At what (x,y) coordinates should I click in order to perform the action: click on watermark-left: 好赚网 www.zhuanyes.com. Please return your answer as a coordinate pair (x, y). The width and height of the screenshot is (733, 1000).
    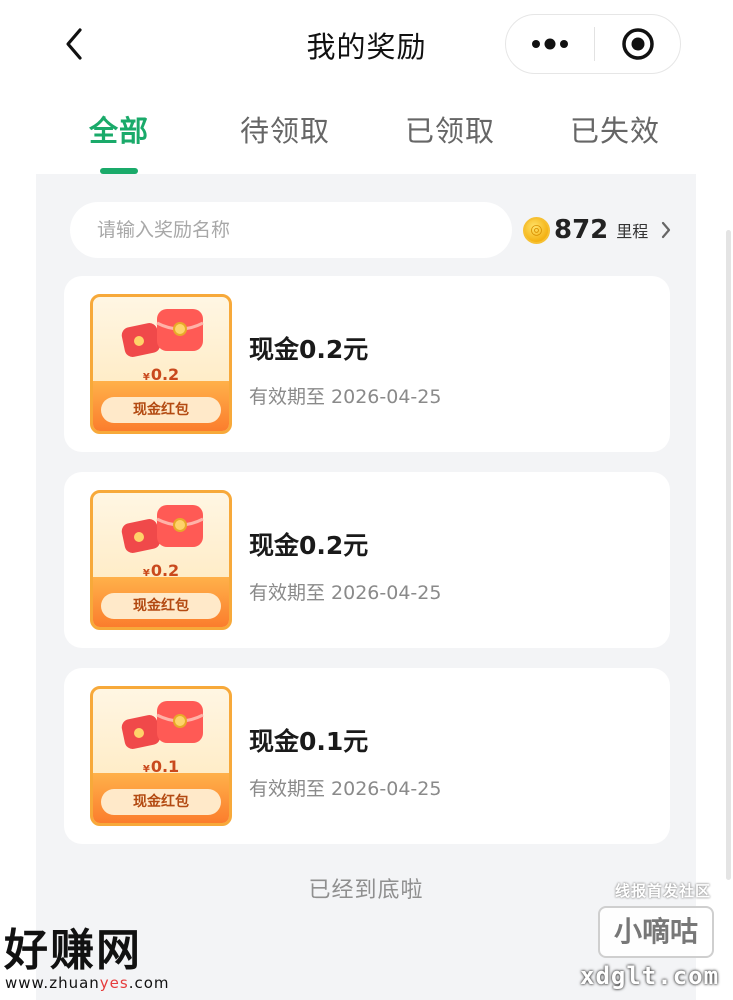
    Looking at the image, I should click on (100, 955).